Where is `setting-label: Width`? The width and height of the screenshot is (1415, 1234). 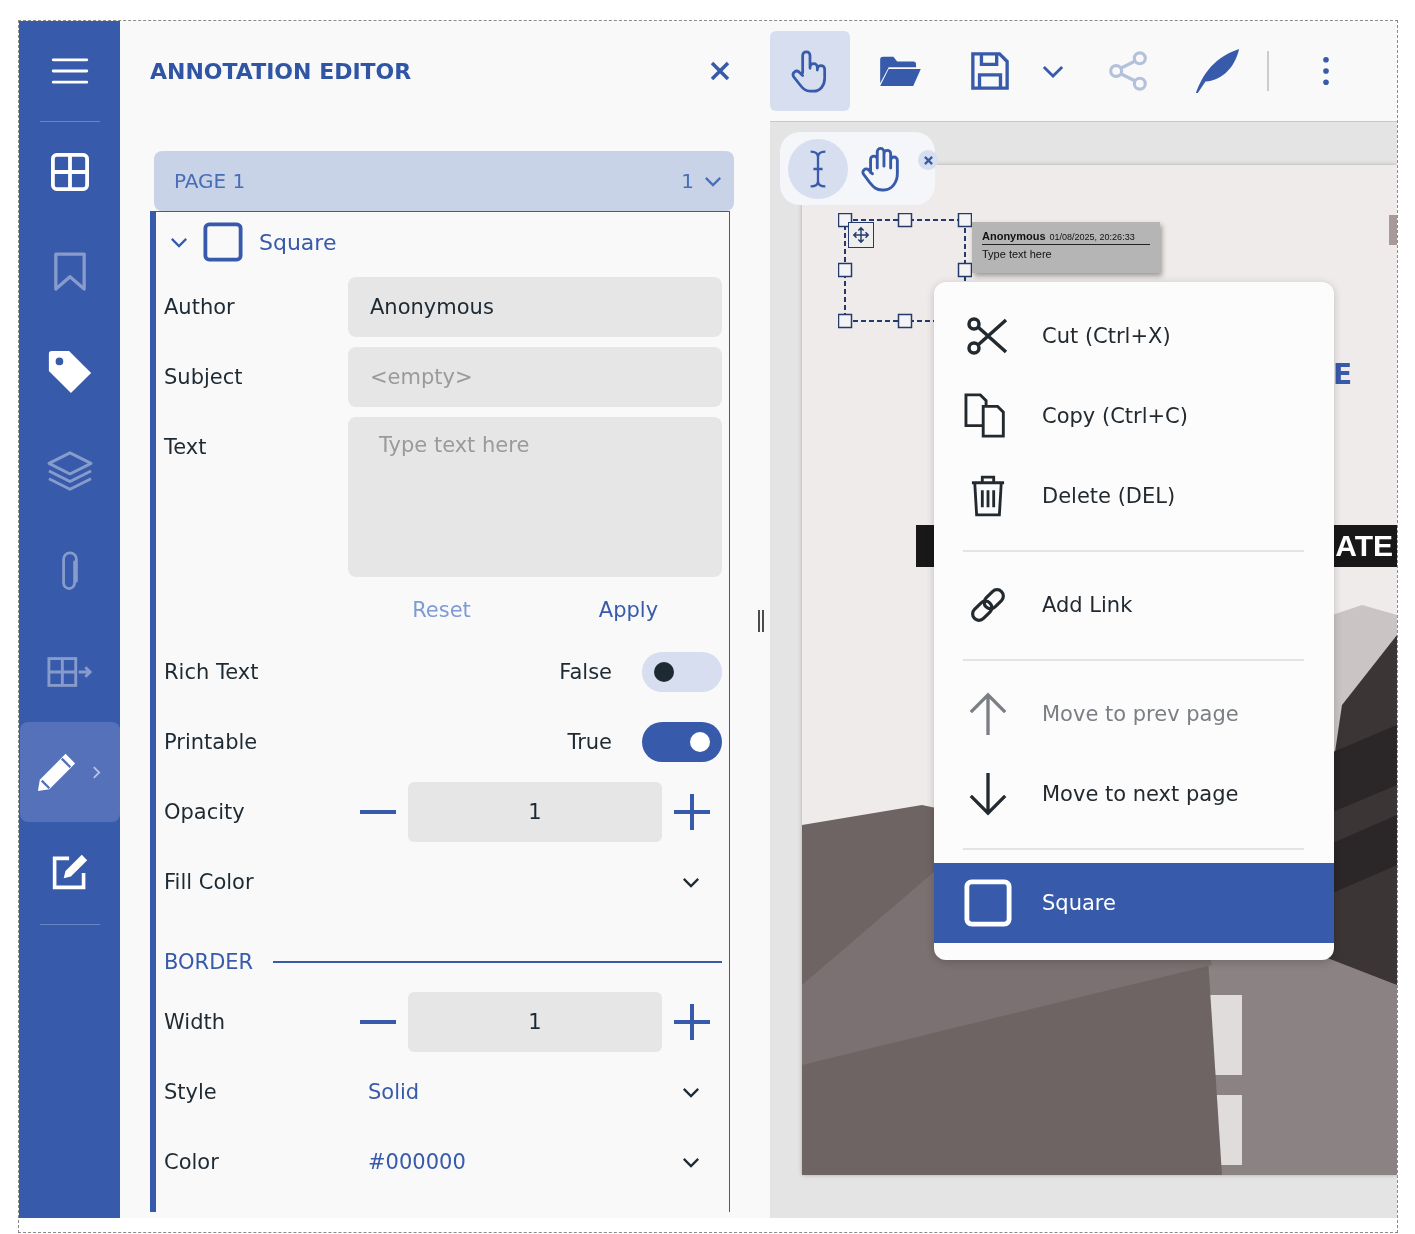 setting-label: Width is located at coordinates (195, 1022).